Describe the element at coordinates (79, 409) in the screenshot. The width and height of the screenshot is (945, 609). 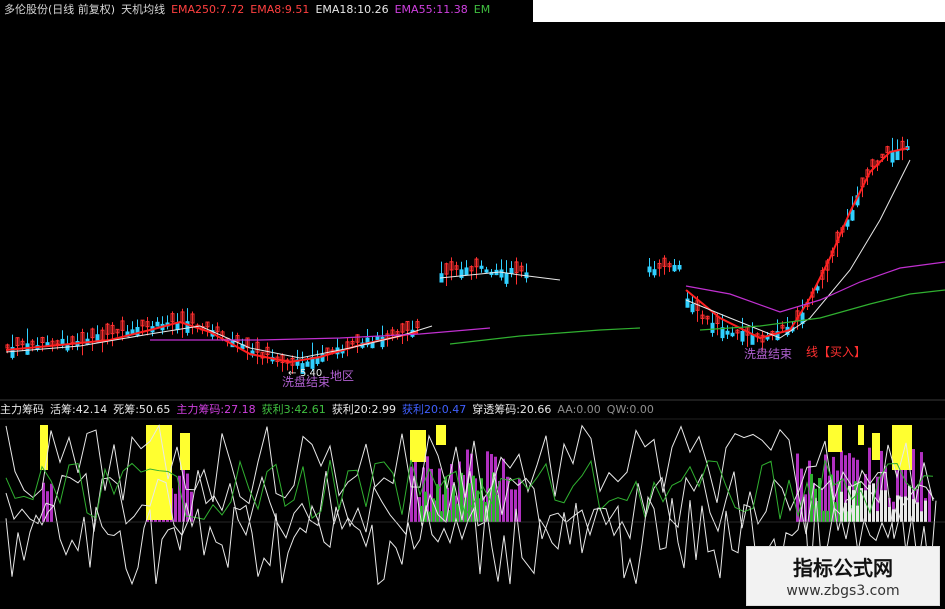
I see `indicator-header-item: 活筹:42.14` at that location.